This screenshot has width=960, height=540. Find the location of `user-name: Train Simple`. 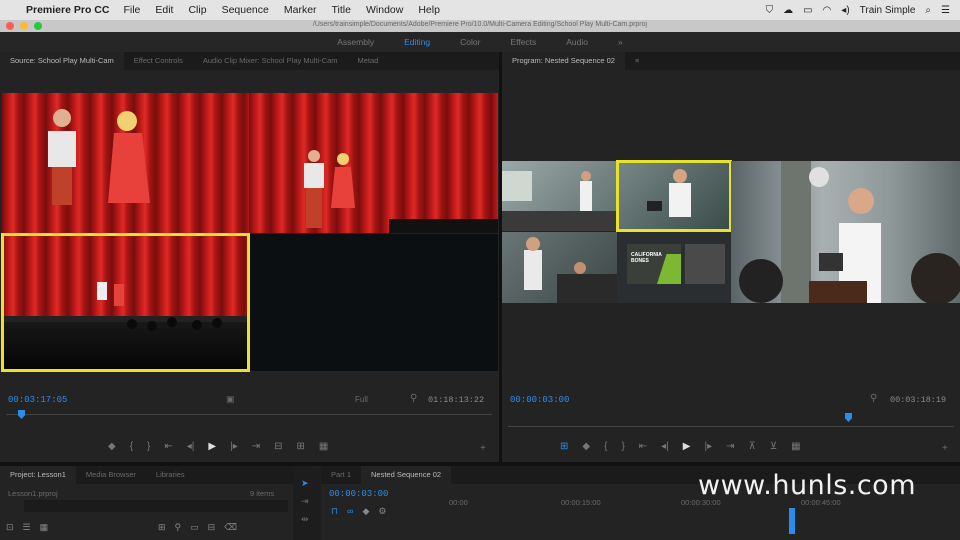

user-name: Train Simple is located at coordinates (888, 10).